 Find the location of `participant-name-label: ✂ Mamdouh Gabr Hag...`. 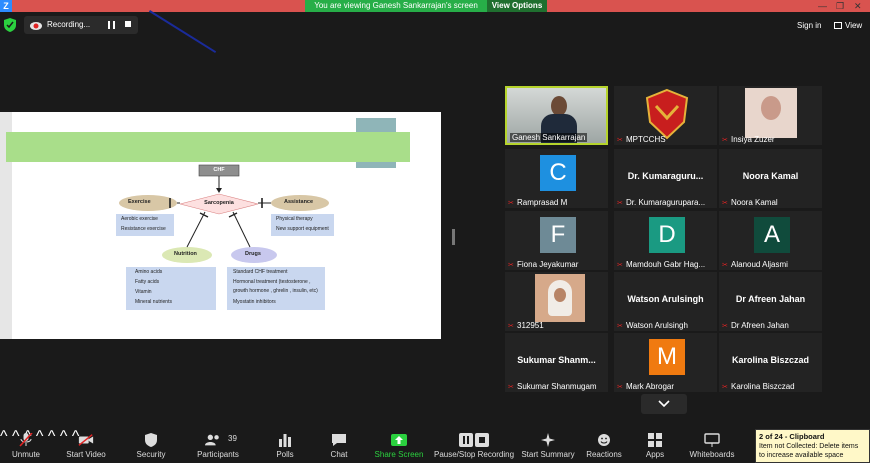

participant-name-label: ✂ Mamdouh Gabr Hag... is located at coordinates (661, 264).